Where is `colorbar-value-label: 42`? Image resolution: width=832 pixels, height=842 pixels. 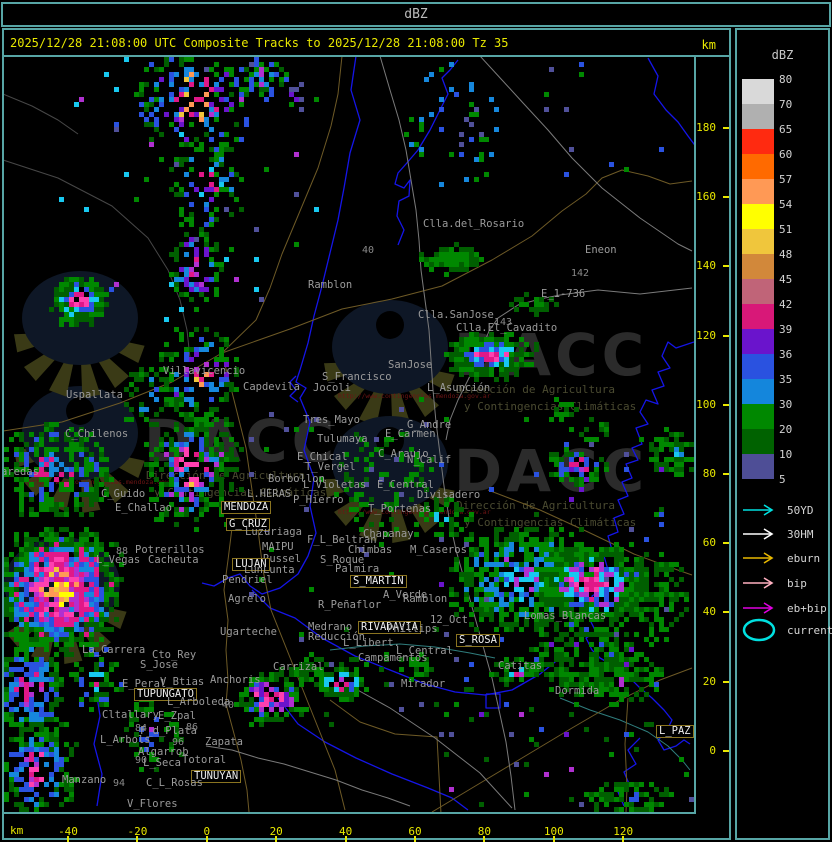 colorbar-value-label: 42 is located at coordinates (786, 304).